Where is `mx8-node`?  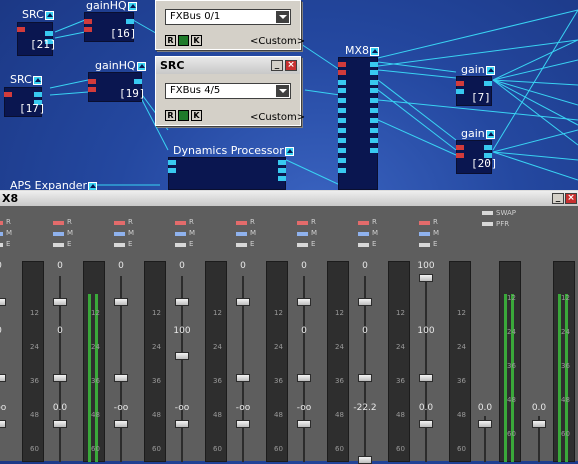
mx8-node is located at coordinates (358, 123).